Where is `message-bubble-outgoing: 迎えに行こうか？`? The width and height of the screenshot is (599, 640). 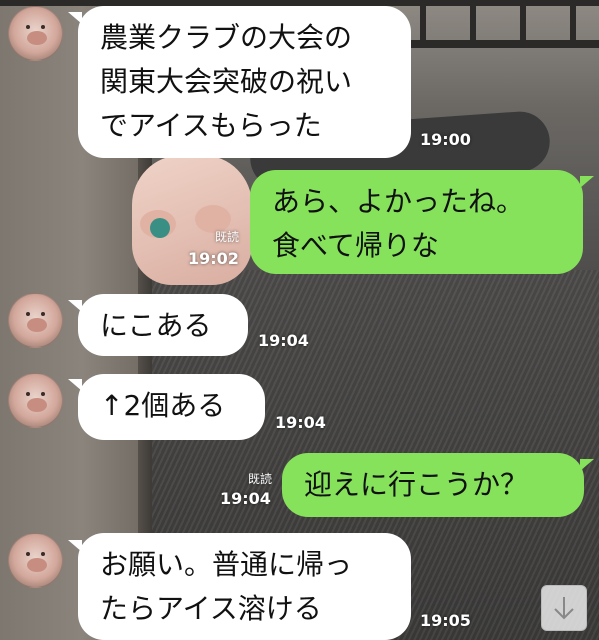
message-bubble-outgoing: 迎えに行こうか？ is located at coordinates (433, 485).